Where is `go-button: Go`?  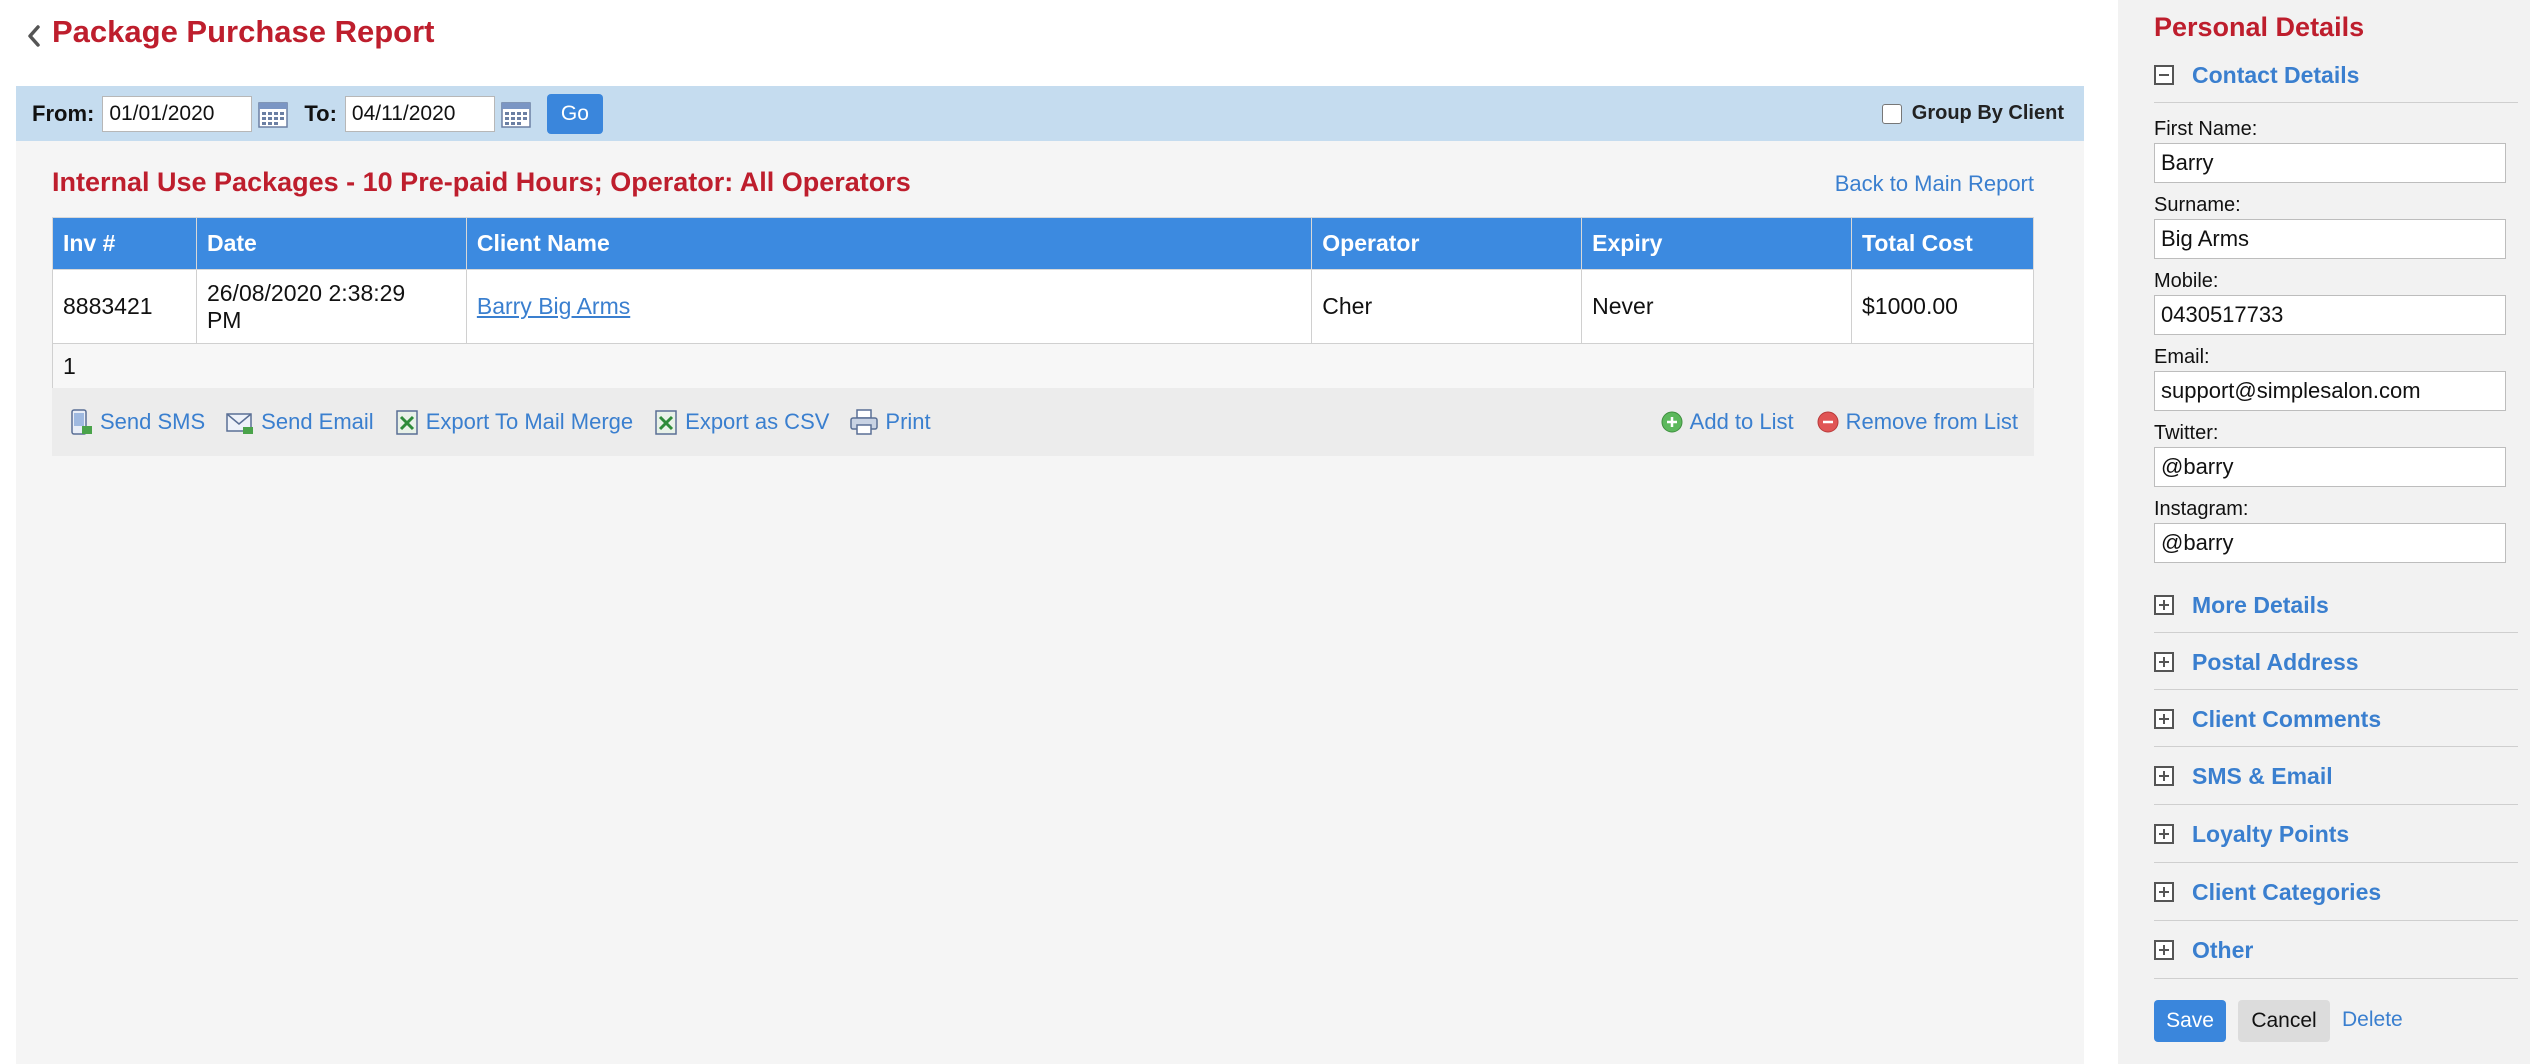
go-button: Go is located at coordinates (574, 113).